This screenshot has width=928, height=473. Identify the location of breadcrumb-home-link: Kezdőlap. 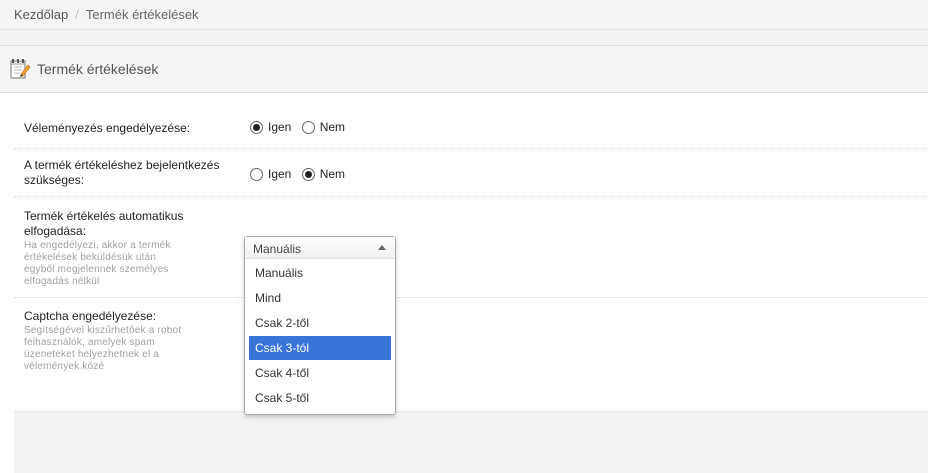
(41, 14).